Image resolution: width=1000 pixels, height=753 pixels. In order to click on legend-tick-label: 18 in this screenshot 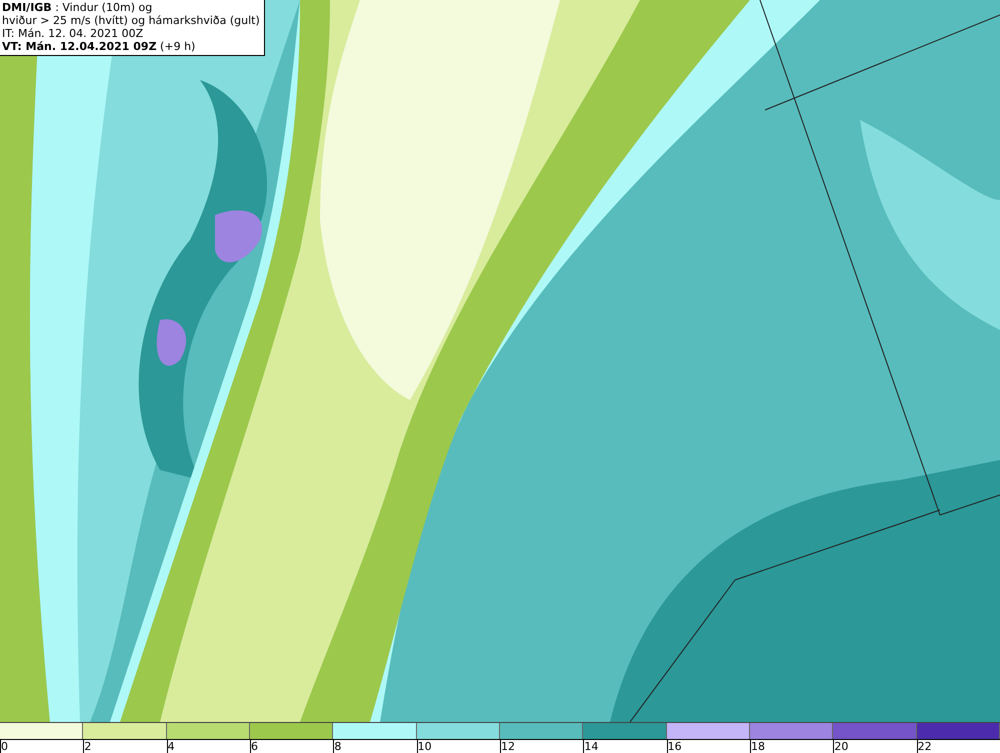, I will do `click(757, 746)`.